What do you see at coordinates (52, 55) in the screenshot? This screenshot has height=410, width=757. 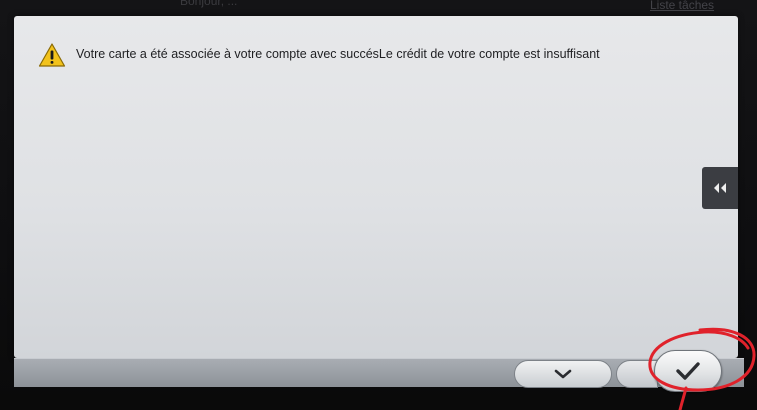 I see `warning-icon` at bounding box center [52, 55].